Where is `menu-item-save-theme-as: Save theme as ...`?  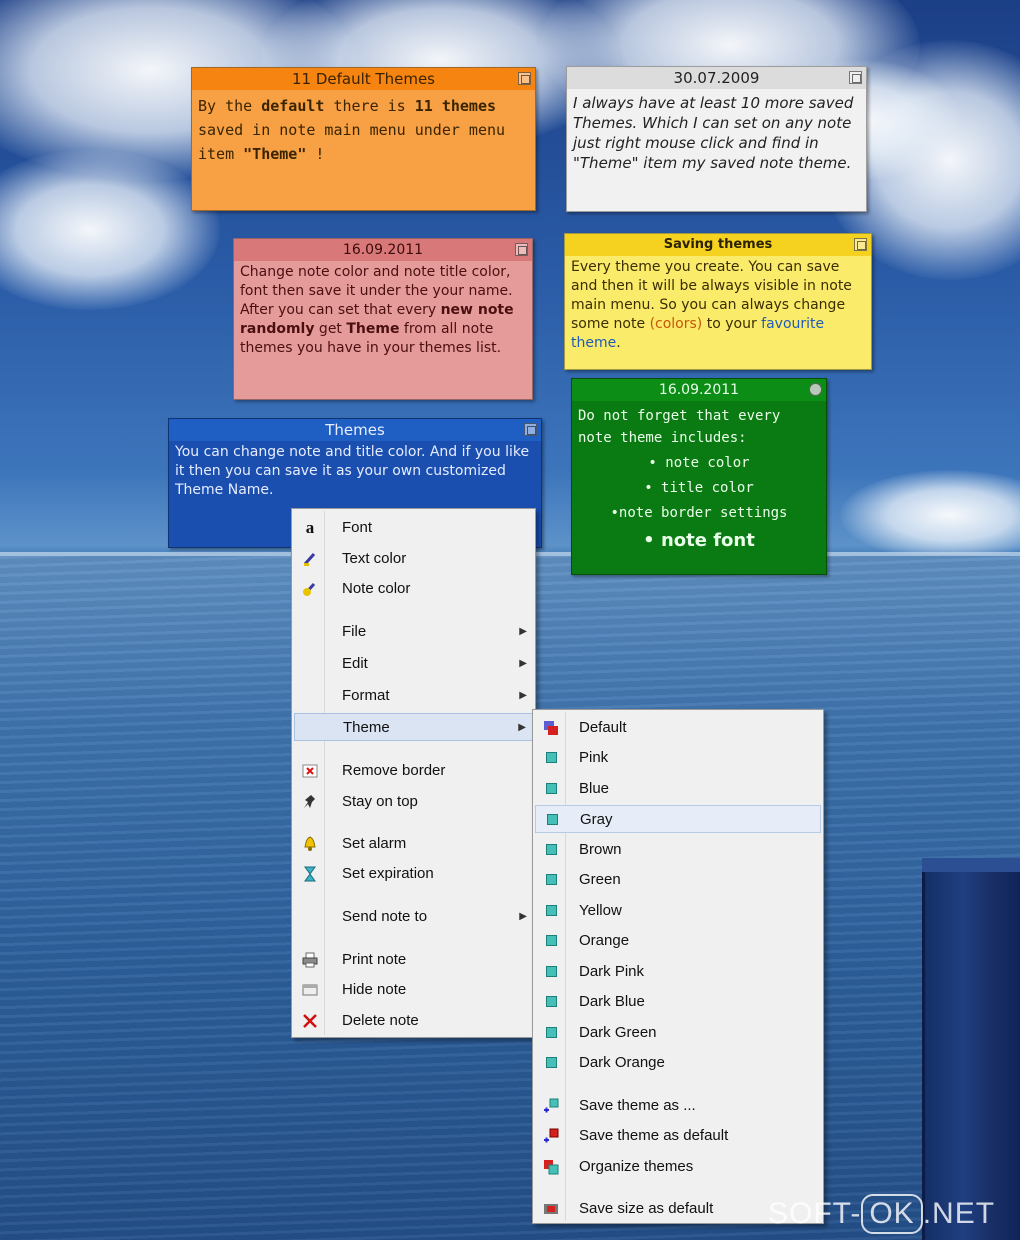
menu-item-save-theme-as: Save theme as ... is located at coordinates (678, 1106).